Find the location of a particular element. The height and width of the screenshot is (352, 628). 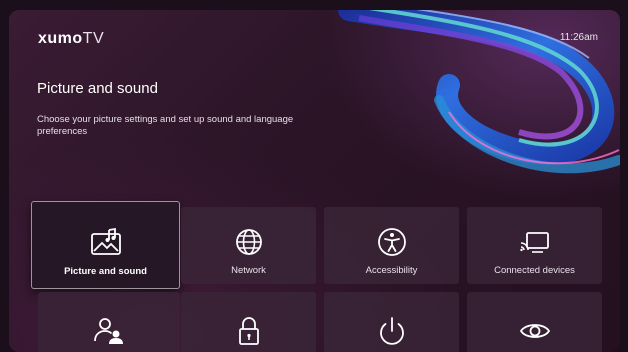

tile-connected-devices: Connected devices is located at coordinates (534, 245).